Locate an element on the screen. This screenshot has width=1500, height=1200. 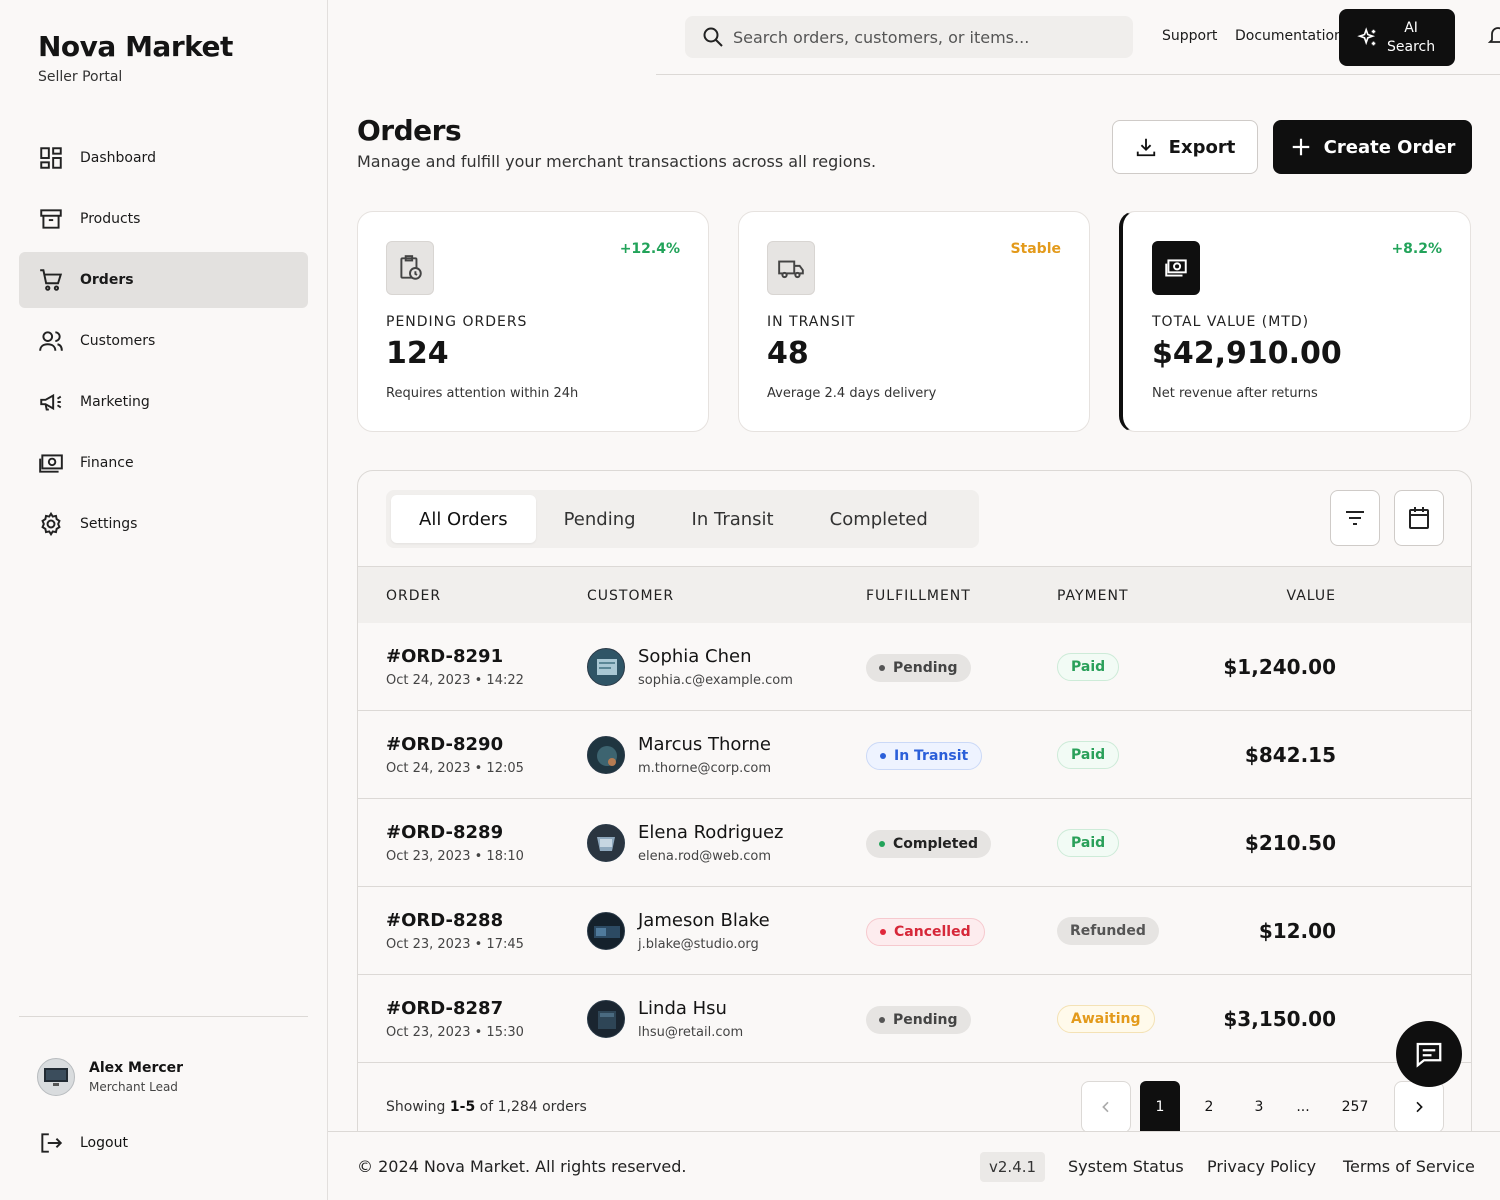
brand-title: Nova Market is located at coordinates (135, 46).